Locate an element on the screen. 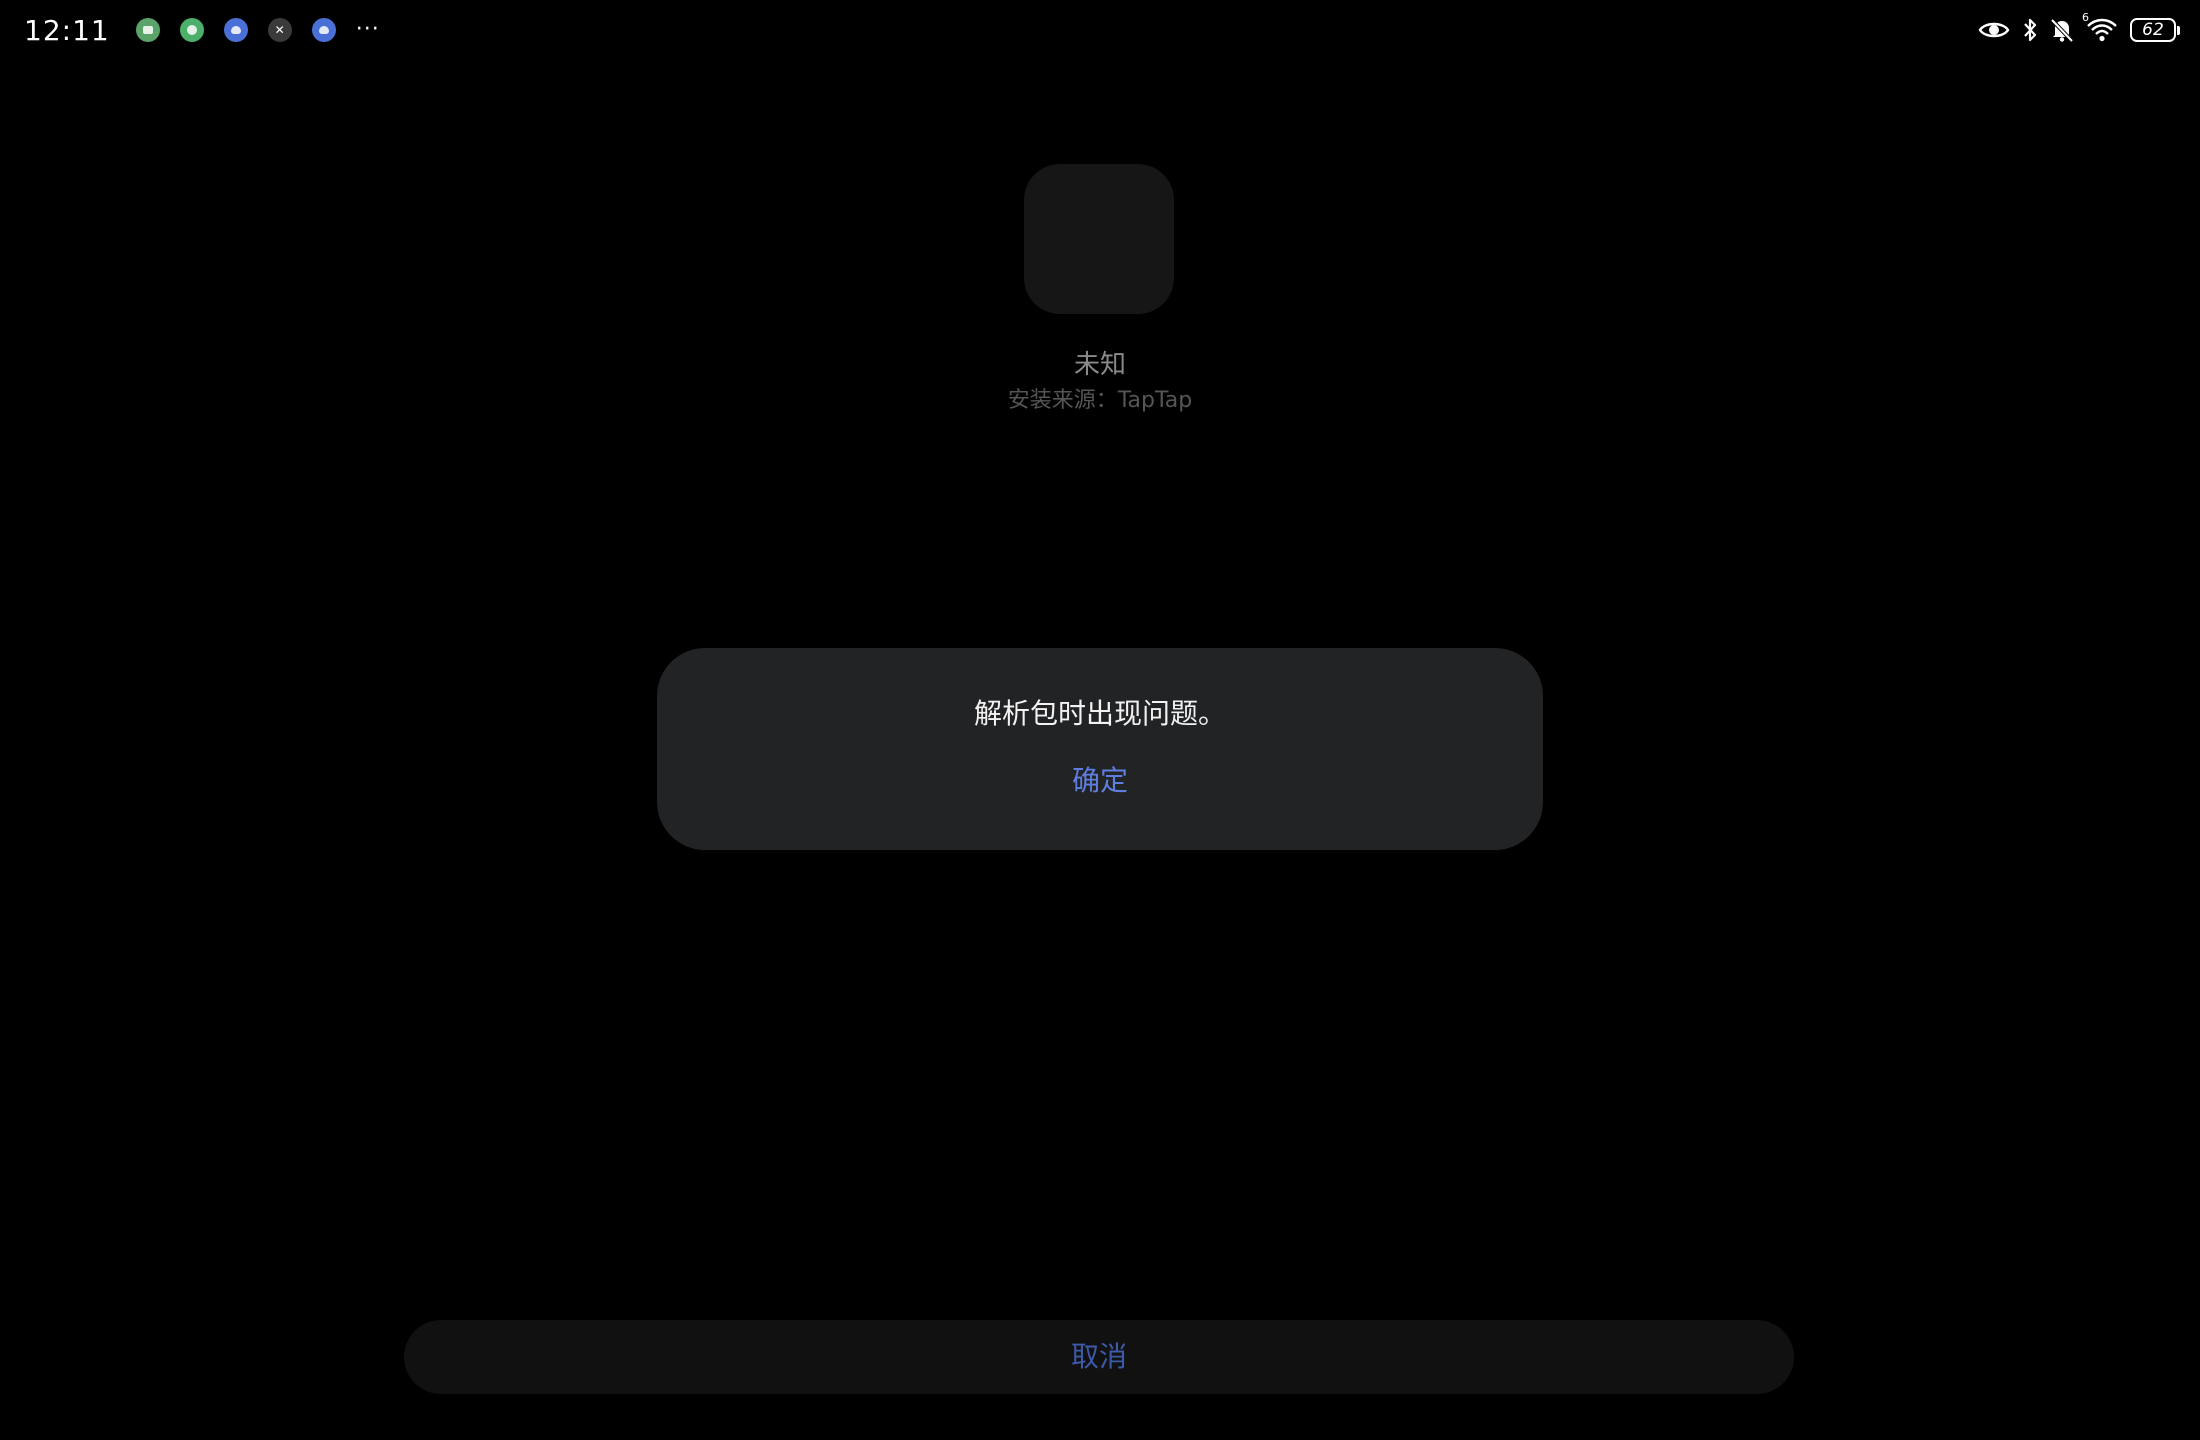  status-bar: 12:11 ✕ ··· 6 62 is located at coordinates (1100, 30).